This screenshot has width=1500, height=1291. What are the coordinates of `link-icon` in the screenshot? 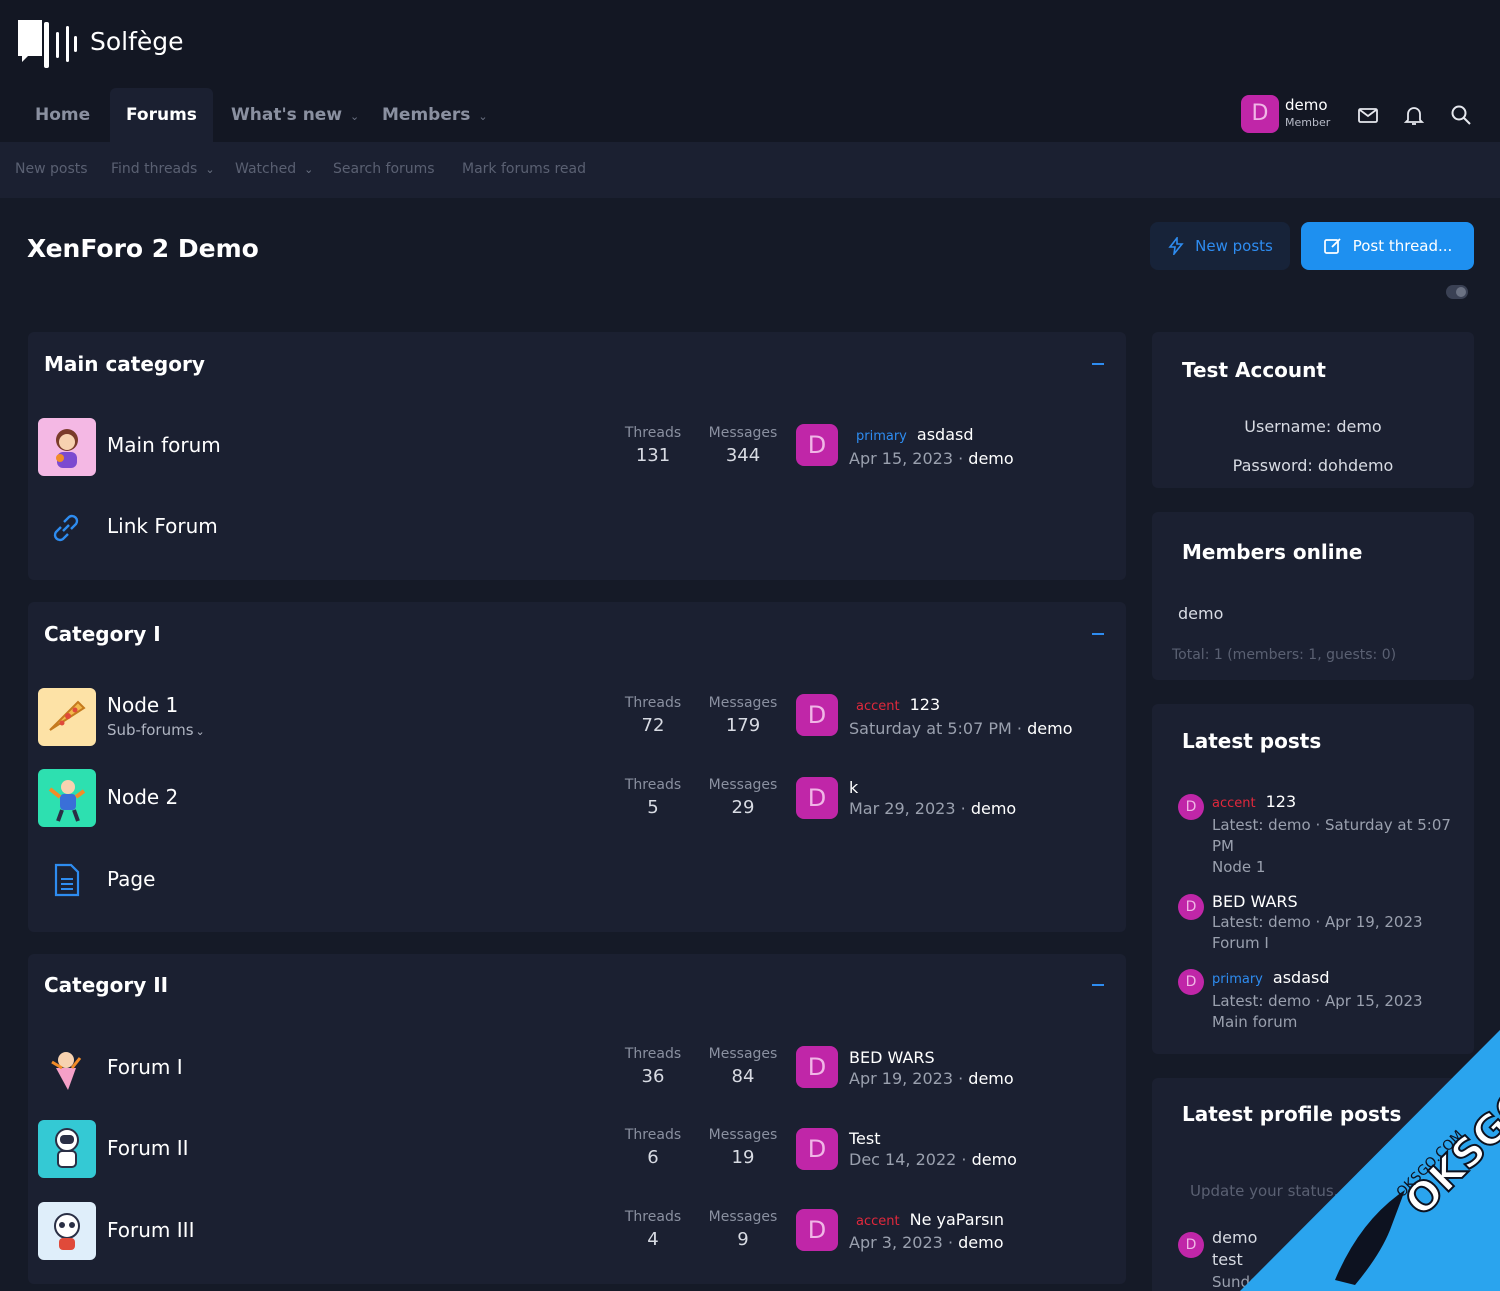 It's located at (66, 528).